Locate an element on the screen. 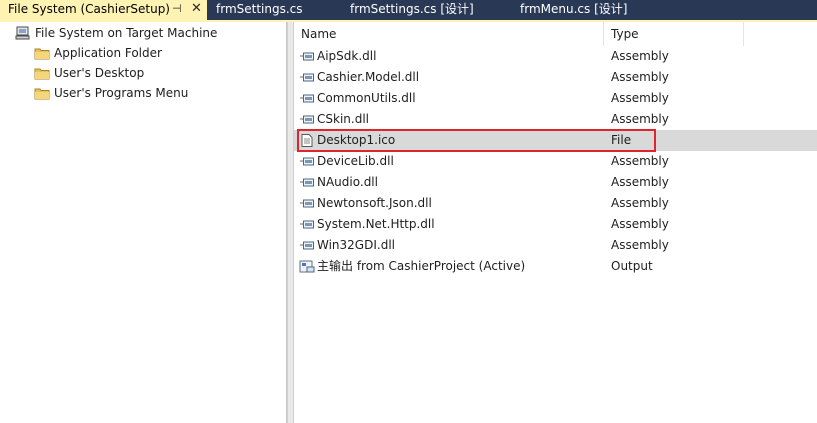  row-name: 主输出 from CashierProject (Active) is located at coordinates (421, 266).